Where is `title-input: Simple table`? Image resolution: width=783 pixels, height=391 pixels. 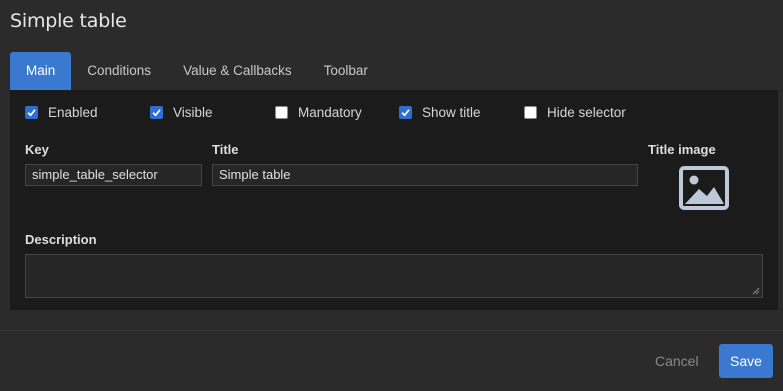
title-input: Simple table is located at coordinates (425, 175).